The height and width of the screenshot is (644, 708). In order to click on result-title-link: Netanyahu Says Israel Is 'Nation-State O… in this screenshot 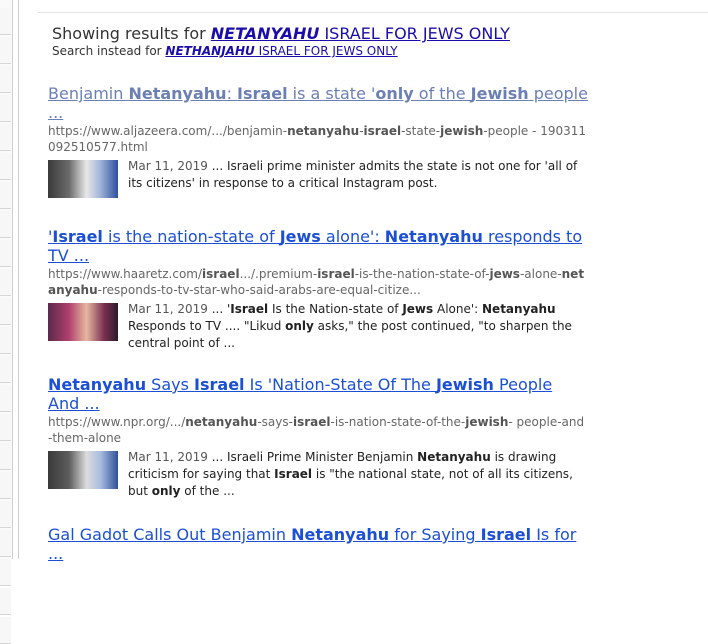, I will do `click(318, 394)`.